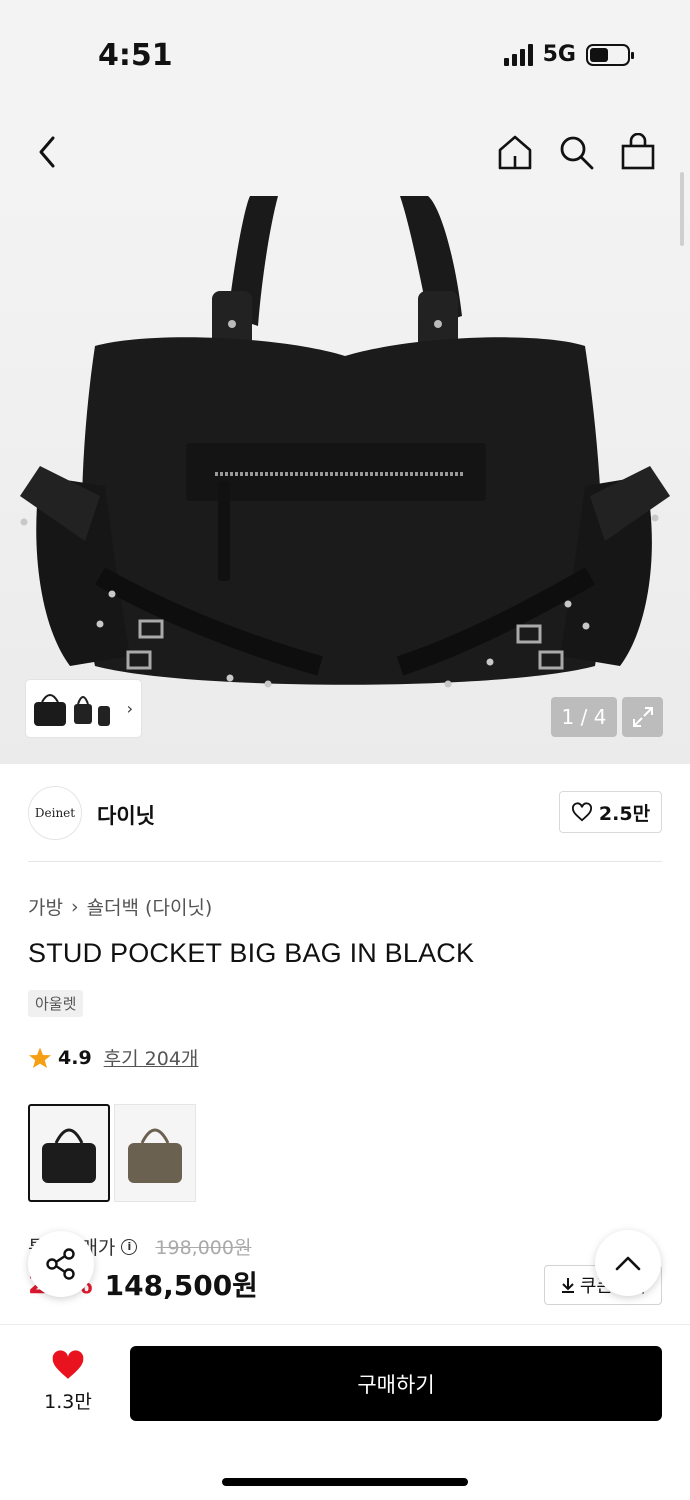 The image size is (690, 1500). Describe the element at coordinates (642, 717) in the screenshot. I see `expand-icon` at that location.